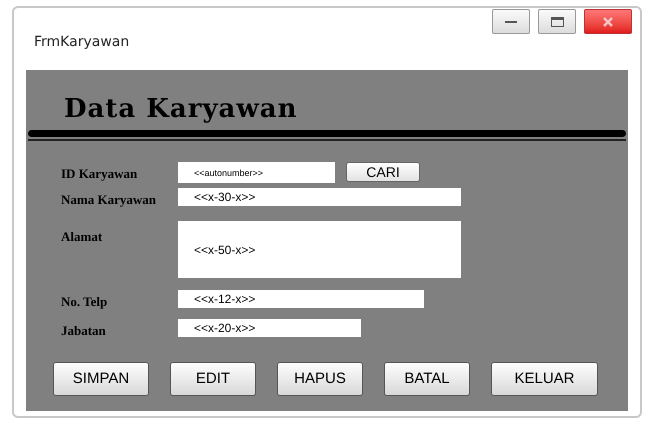 The height and width of the screenshot is (423, 654). I want to click on action-button: KELUAR, so click(544, 379).